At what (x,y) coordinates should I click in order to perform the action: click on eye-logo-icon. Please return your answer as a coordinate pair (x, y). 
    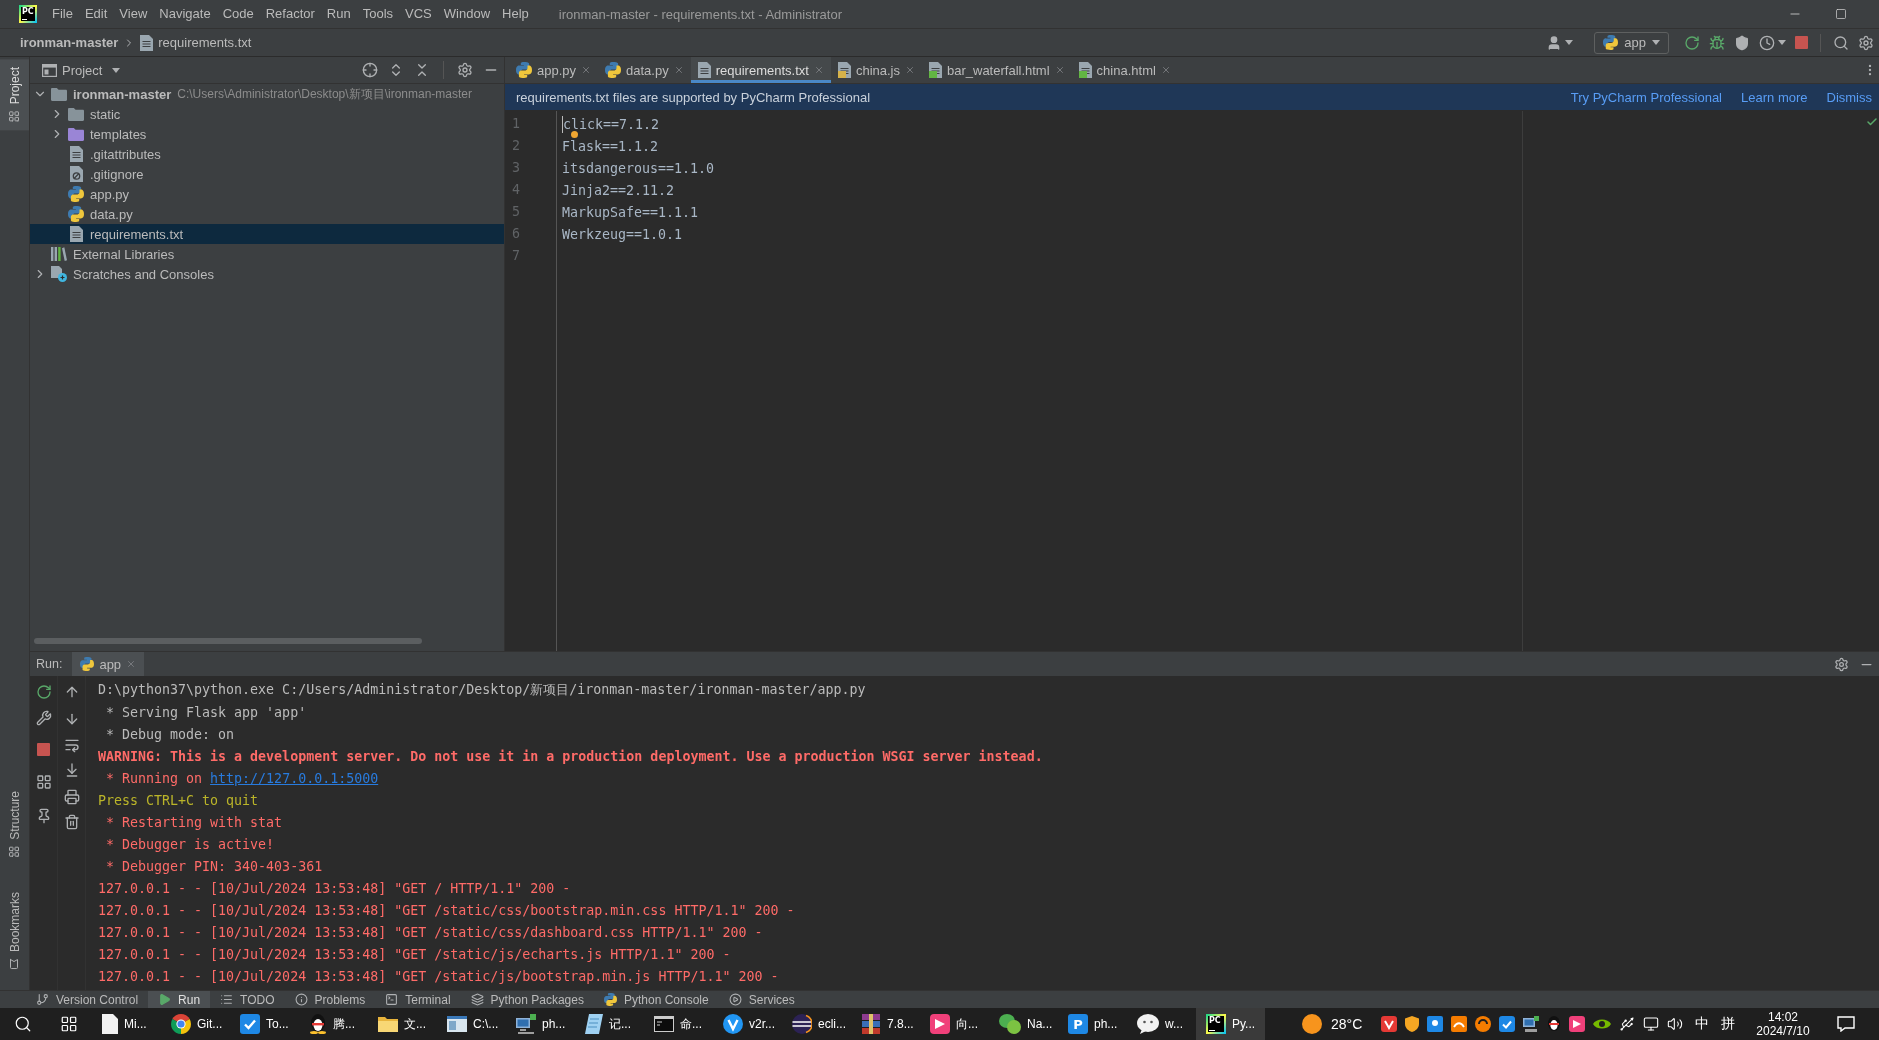
    Looking at the image, I should click on (1602, 1024).